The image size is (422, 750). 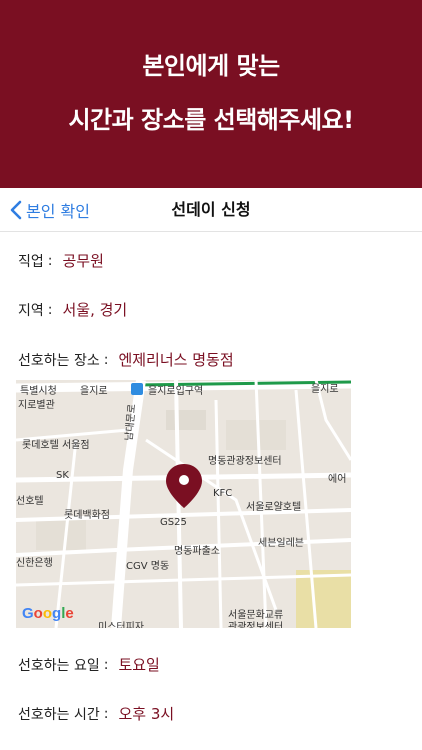 I want to click on map-label: SK, so click(x=62, y=475).